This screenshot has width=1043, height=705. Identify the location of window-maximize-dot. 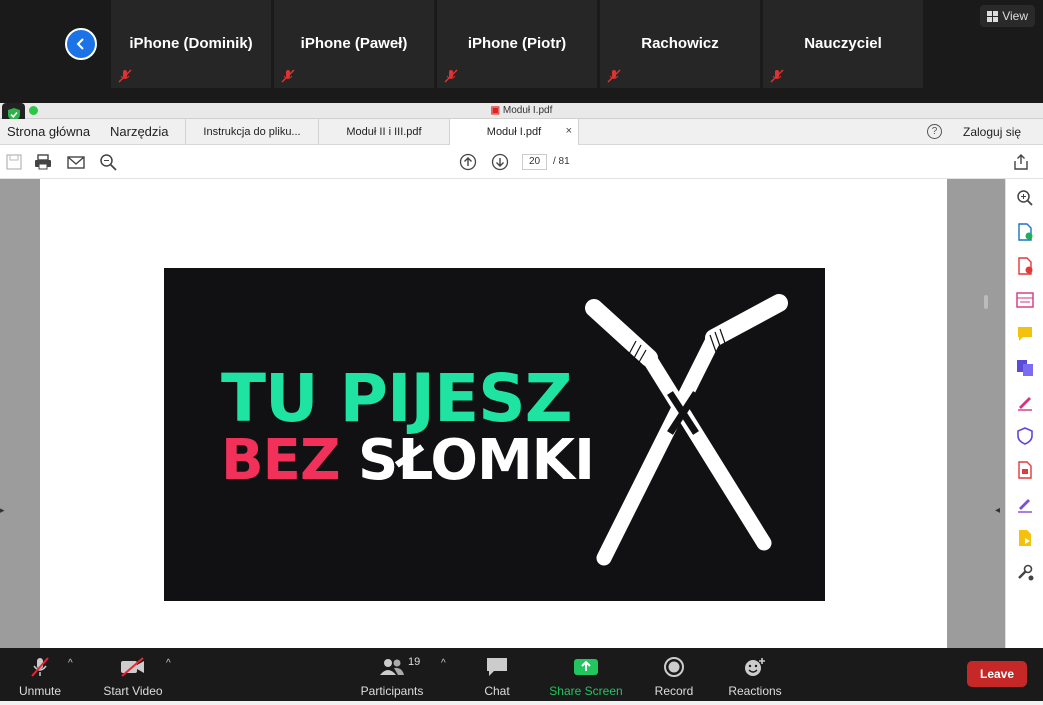
(33, 110).